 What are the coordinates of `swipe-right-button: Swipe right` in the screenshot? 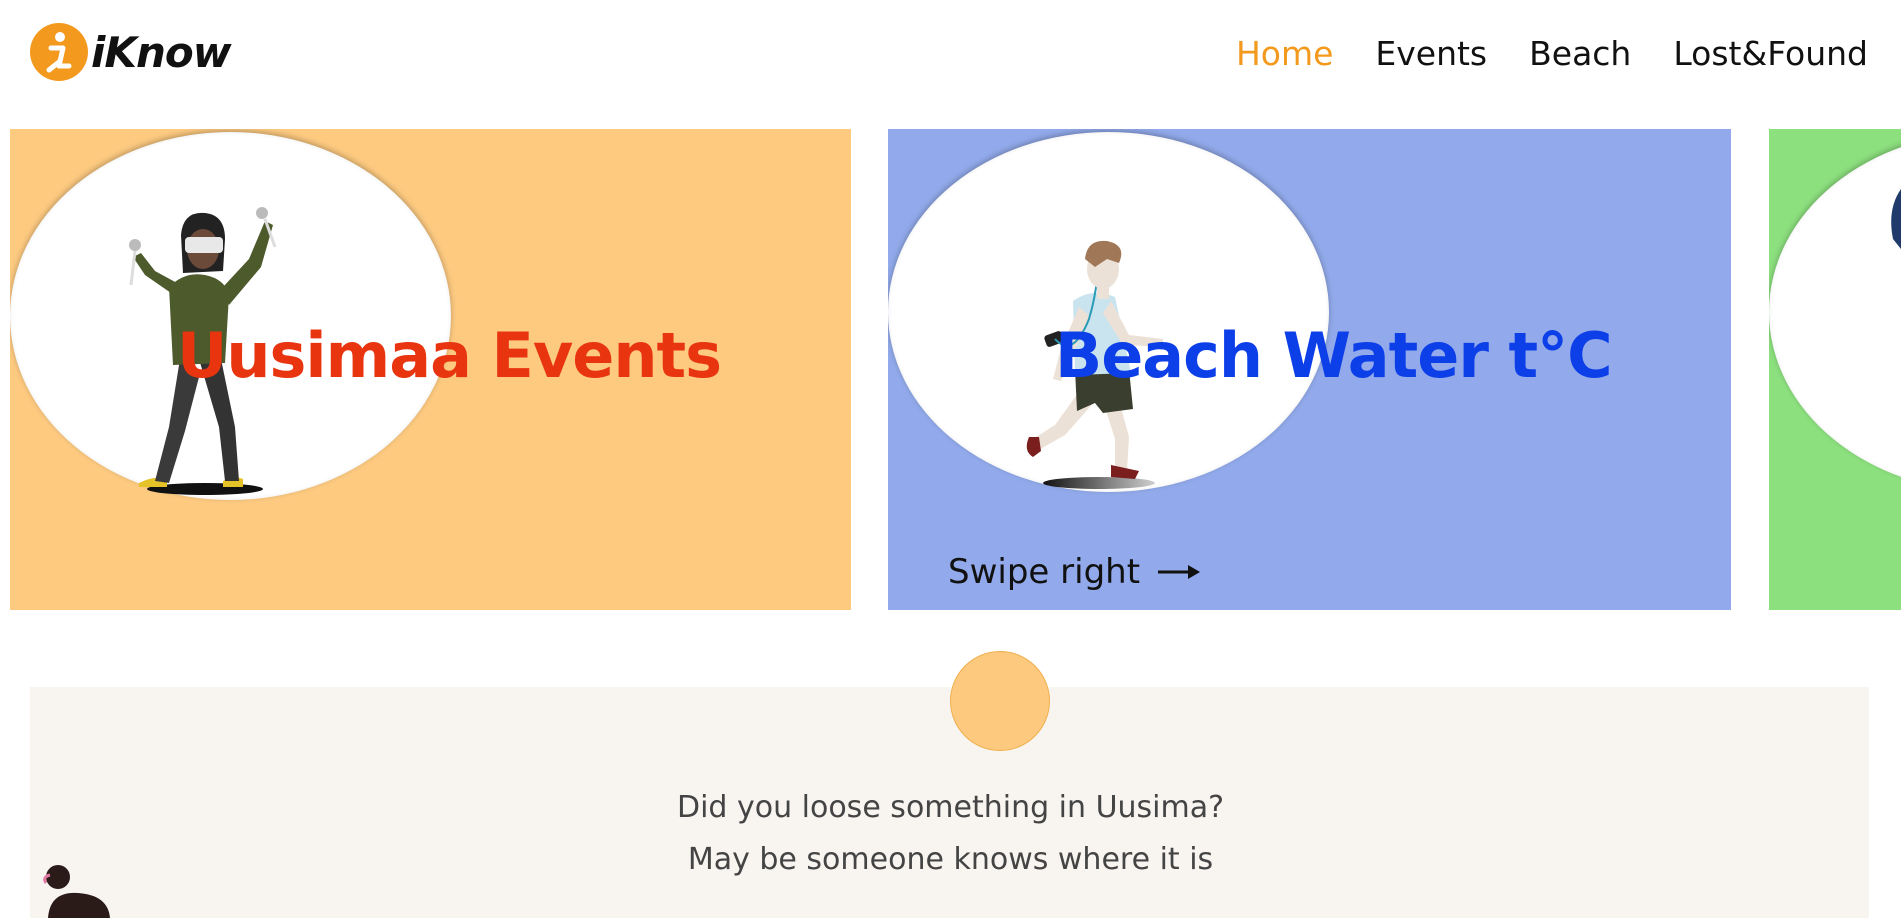 It's located at (1075, 572).